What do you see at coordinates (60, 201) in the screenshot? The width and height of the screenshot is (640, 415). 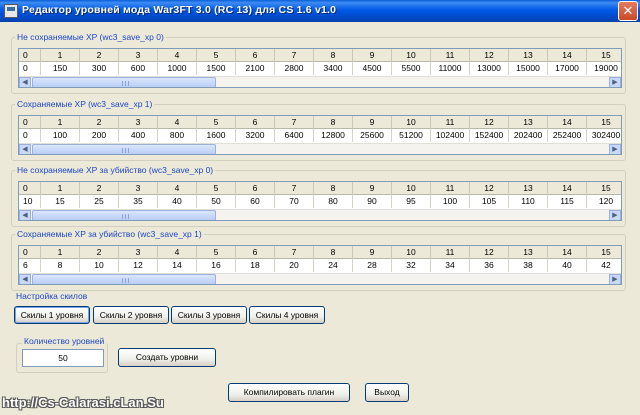 I see `grid-value-cell: 15` at bounding box center [60, 201].